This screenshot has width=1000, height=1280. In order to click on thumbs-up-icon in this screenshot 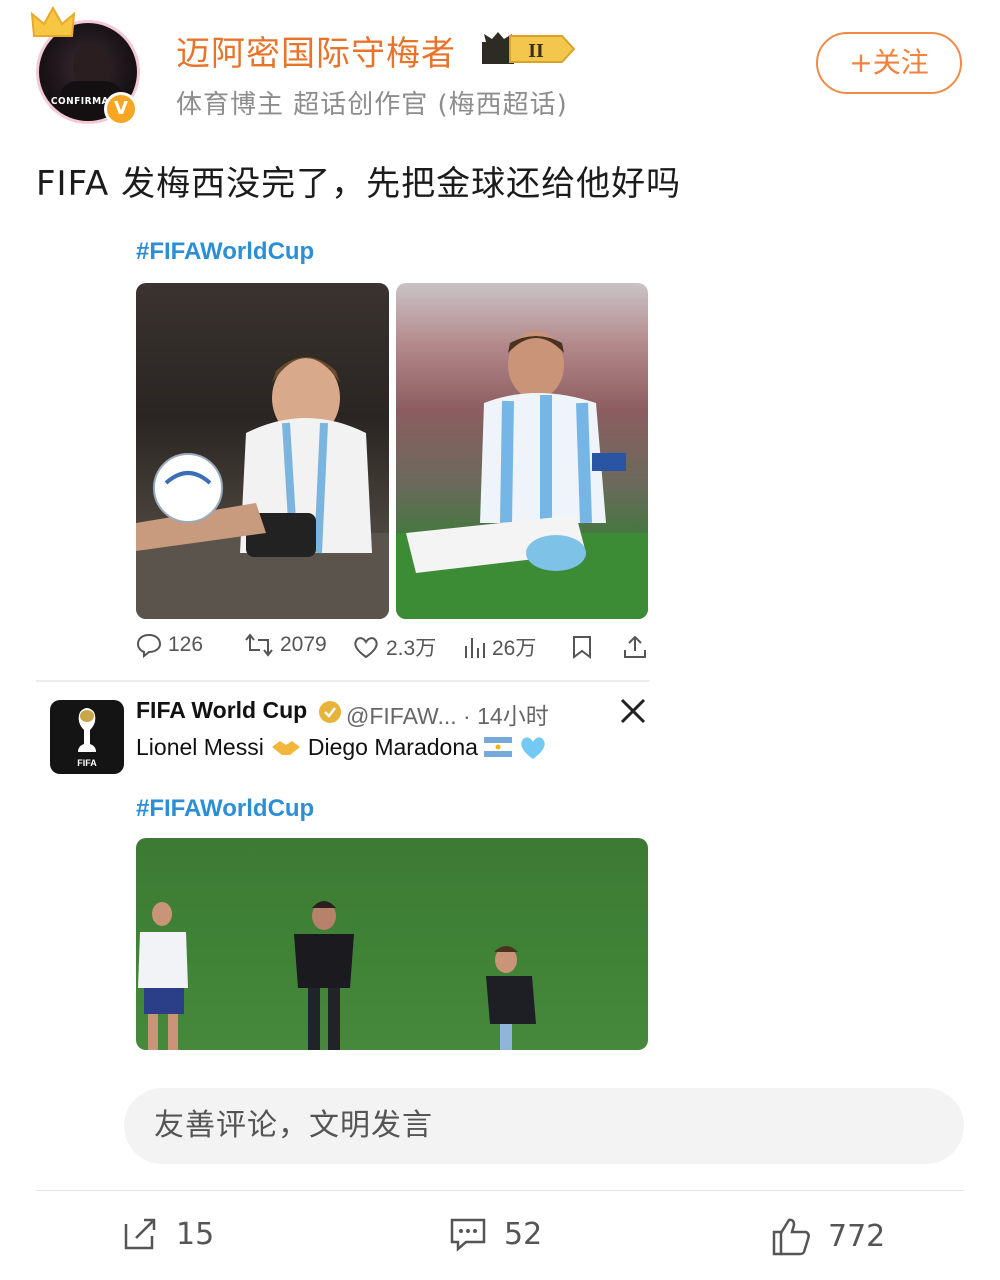, I will do `click(791, 1237)`.